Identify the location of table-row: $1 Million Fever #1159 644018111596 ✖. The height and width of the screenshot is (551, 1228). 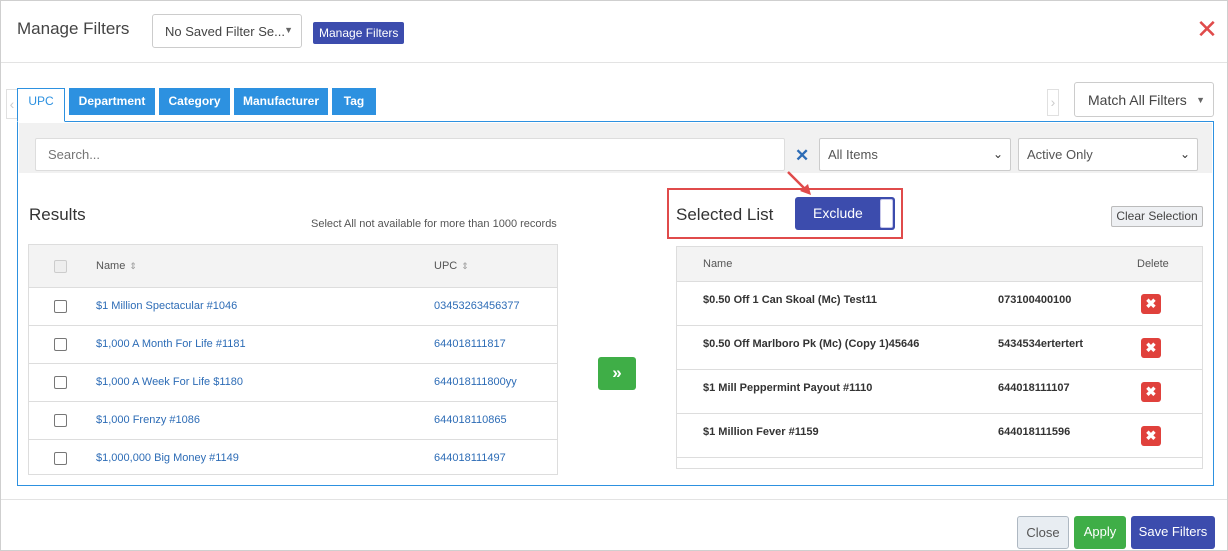
(939, 436).